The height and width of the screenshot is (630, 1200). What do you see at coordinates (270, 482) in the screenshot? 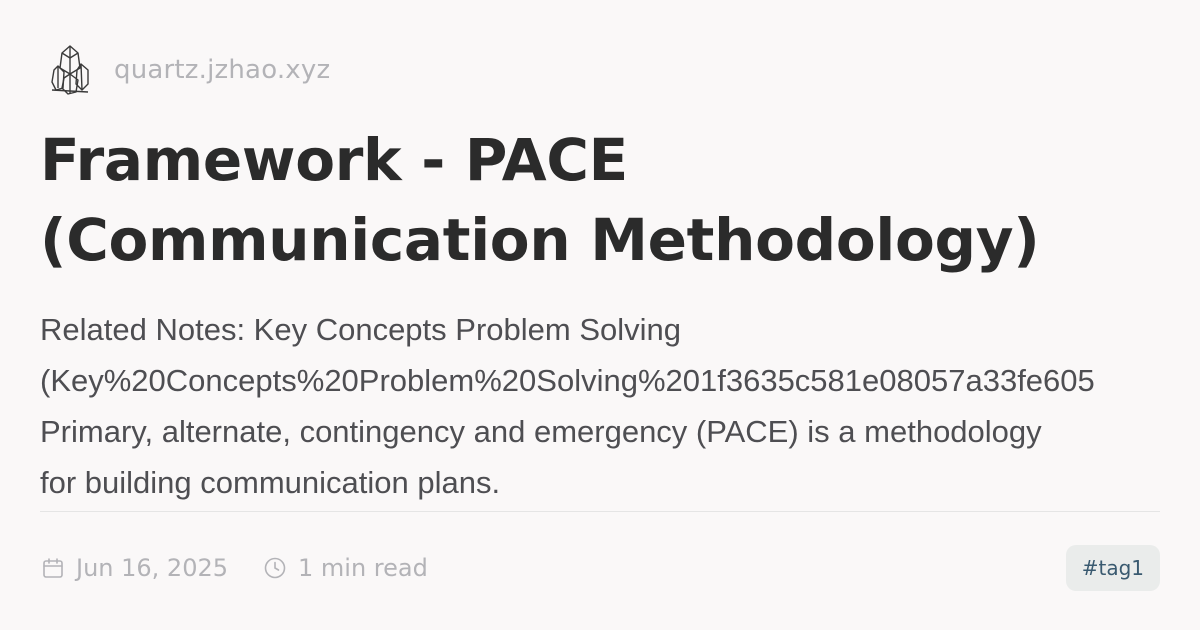
I see `excerpt-line: for building communication plans.` at bounding box center [270, 482].